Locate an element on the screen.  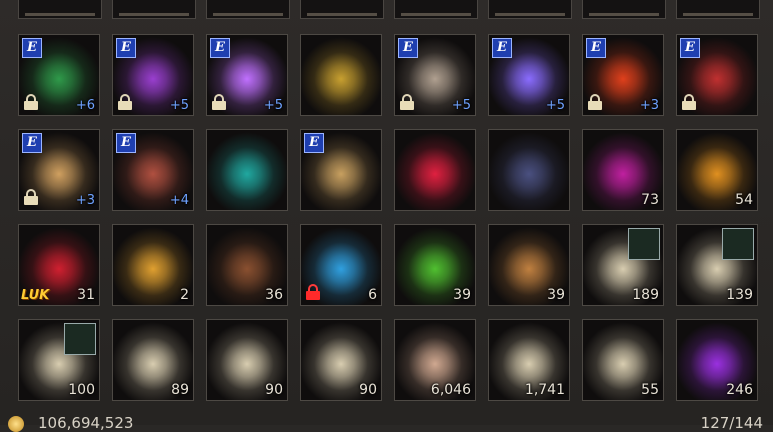
inventory-slot-violet-jewel-ring: E +5 is located at coordinates (529, 75).